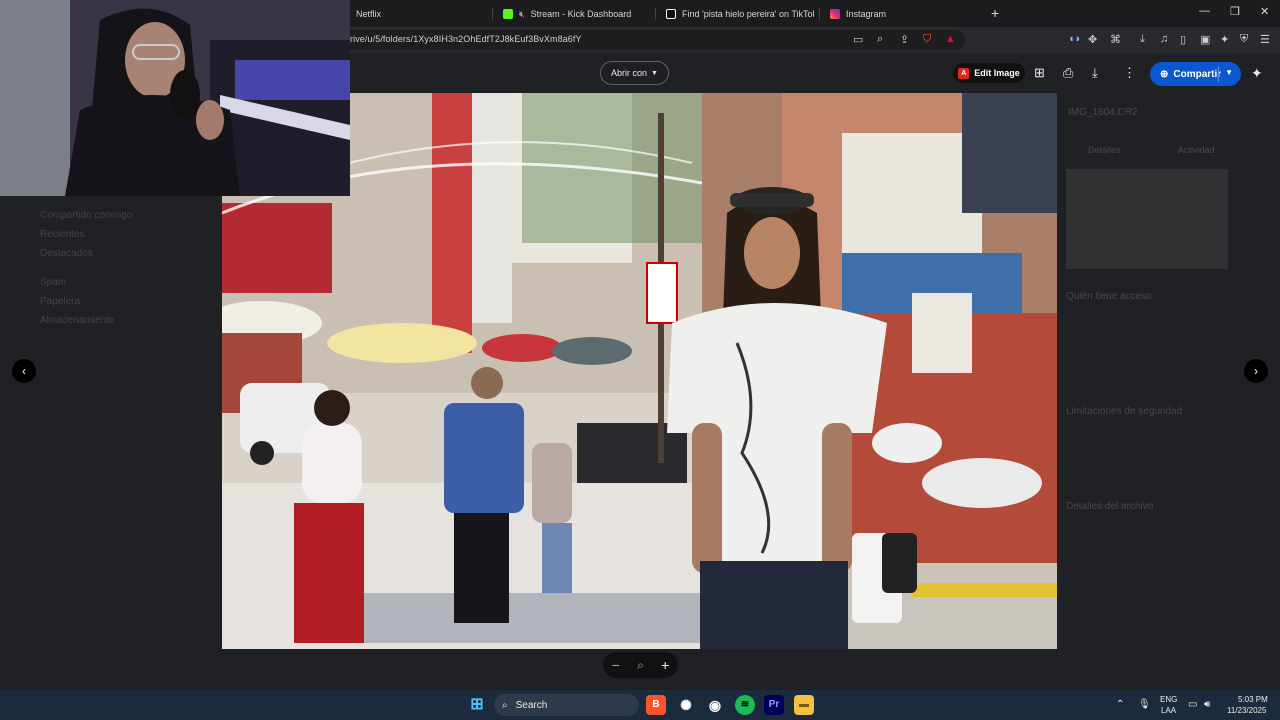  I want to click on zoom-in-button: +, so click(665, 665).